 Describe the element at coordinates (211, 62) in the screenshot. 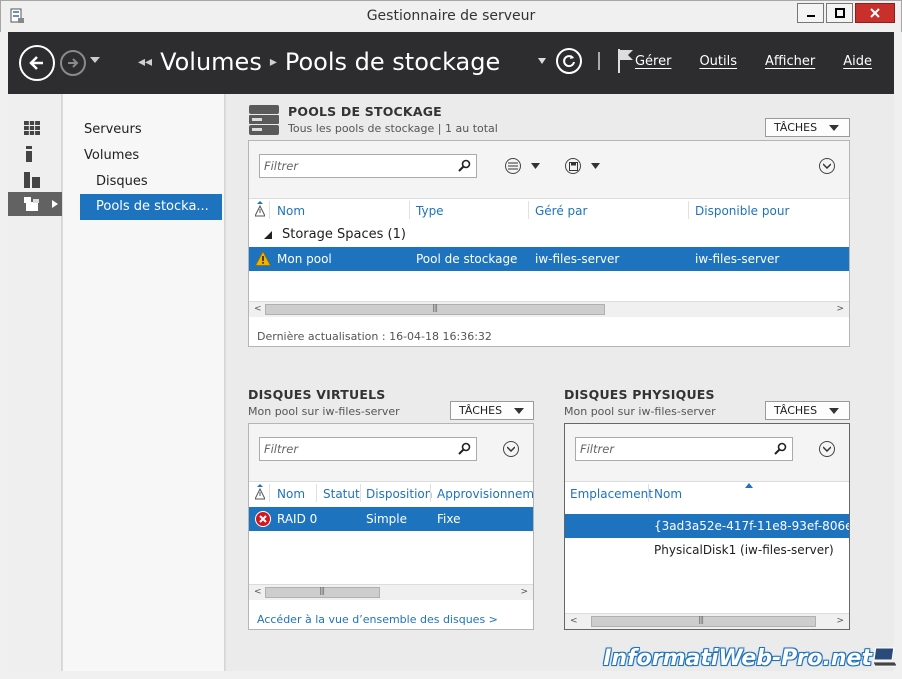

I see `breadcrumb-item-volumes: Volumes` at that location.